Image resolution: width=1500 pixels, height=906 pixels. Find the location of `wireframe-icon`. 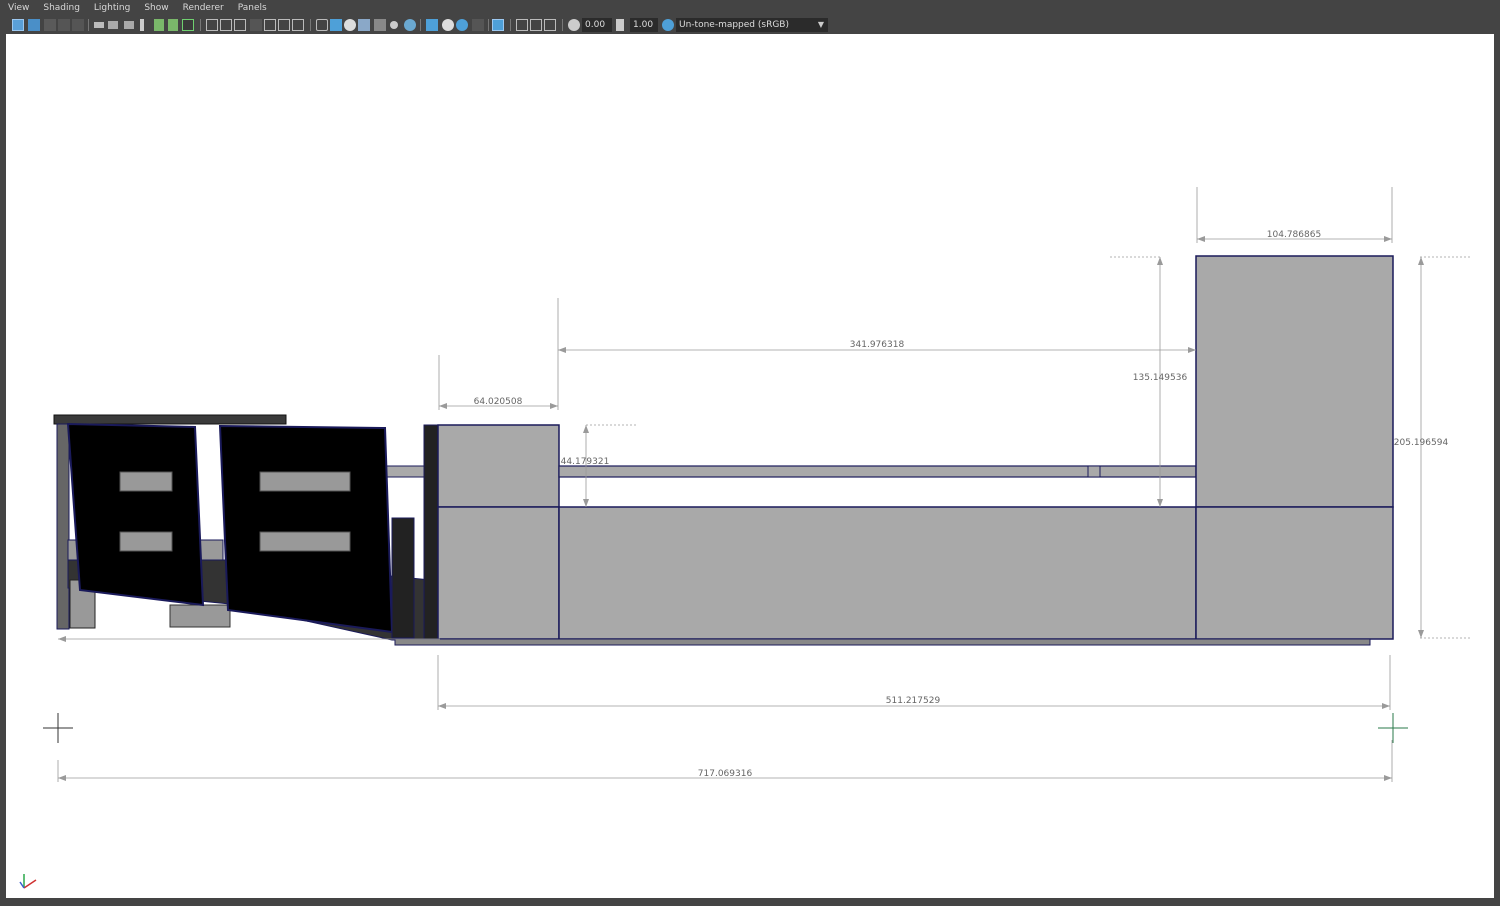

wireframe-icon is located at coordinates (188, 25).